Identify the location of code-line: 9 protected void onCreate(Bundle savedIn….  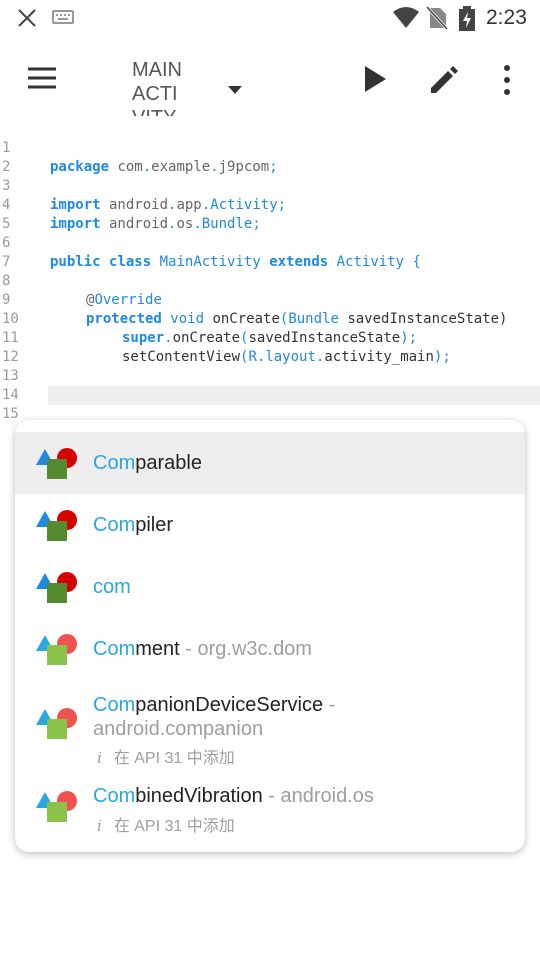
(270, 299).